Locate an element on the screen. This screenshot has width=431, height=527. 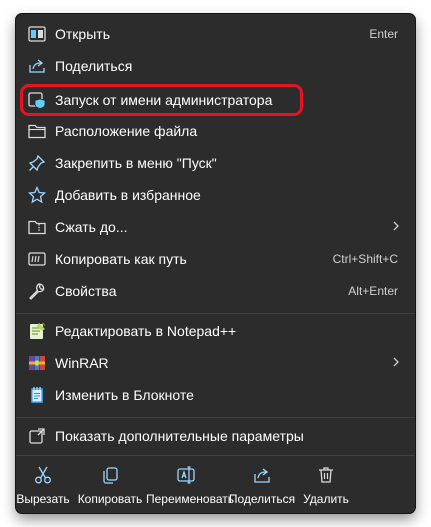
trash-icon is located at coordinates (326, 475).